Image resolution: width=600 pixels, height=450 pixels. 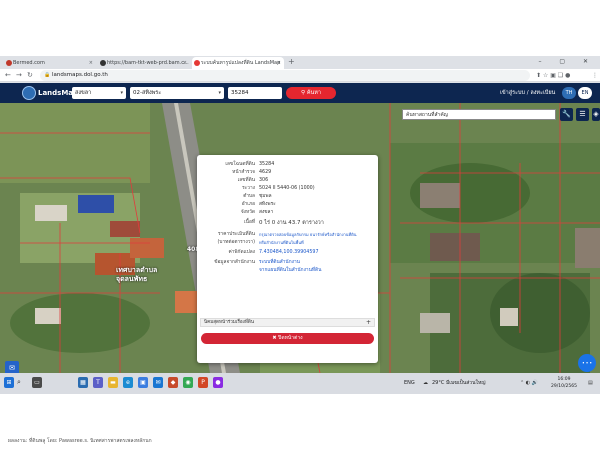 I want to click on info-row: ตำบล ชุมพล, so click(x=287, y=197).